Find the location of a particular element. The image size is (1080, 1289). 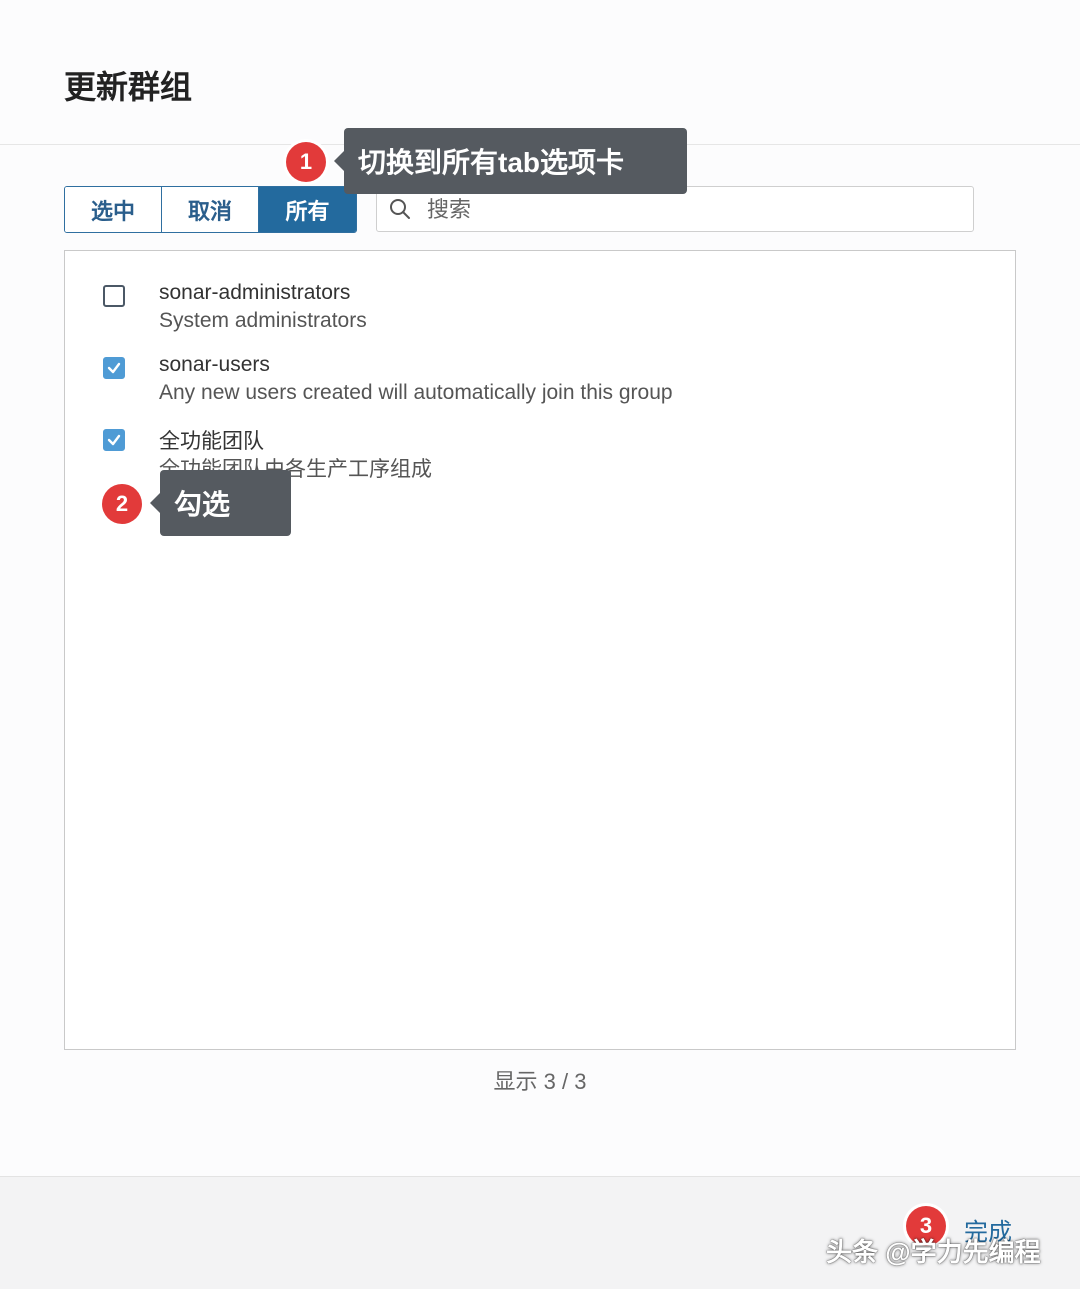

annotation-tooltip-2: 勾选 is located at coordinates (220, 503).